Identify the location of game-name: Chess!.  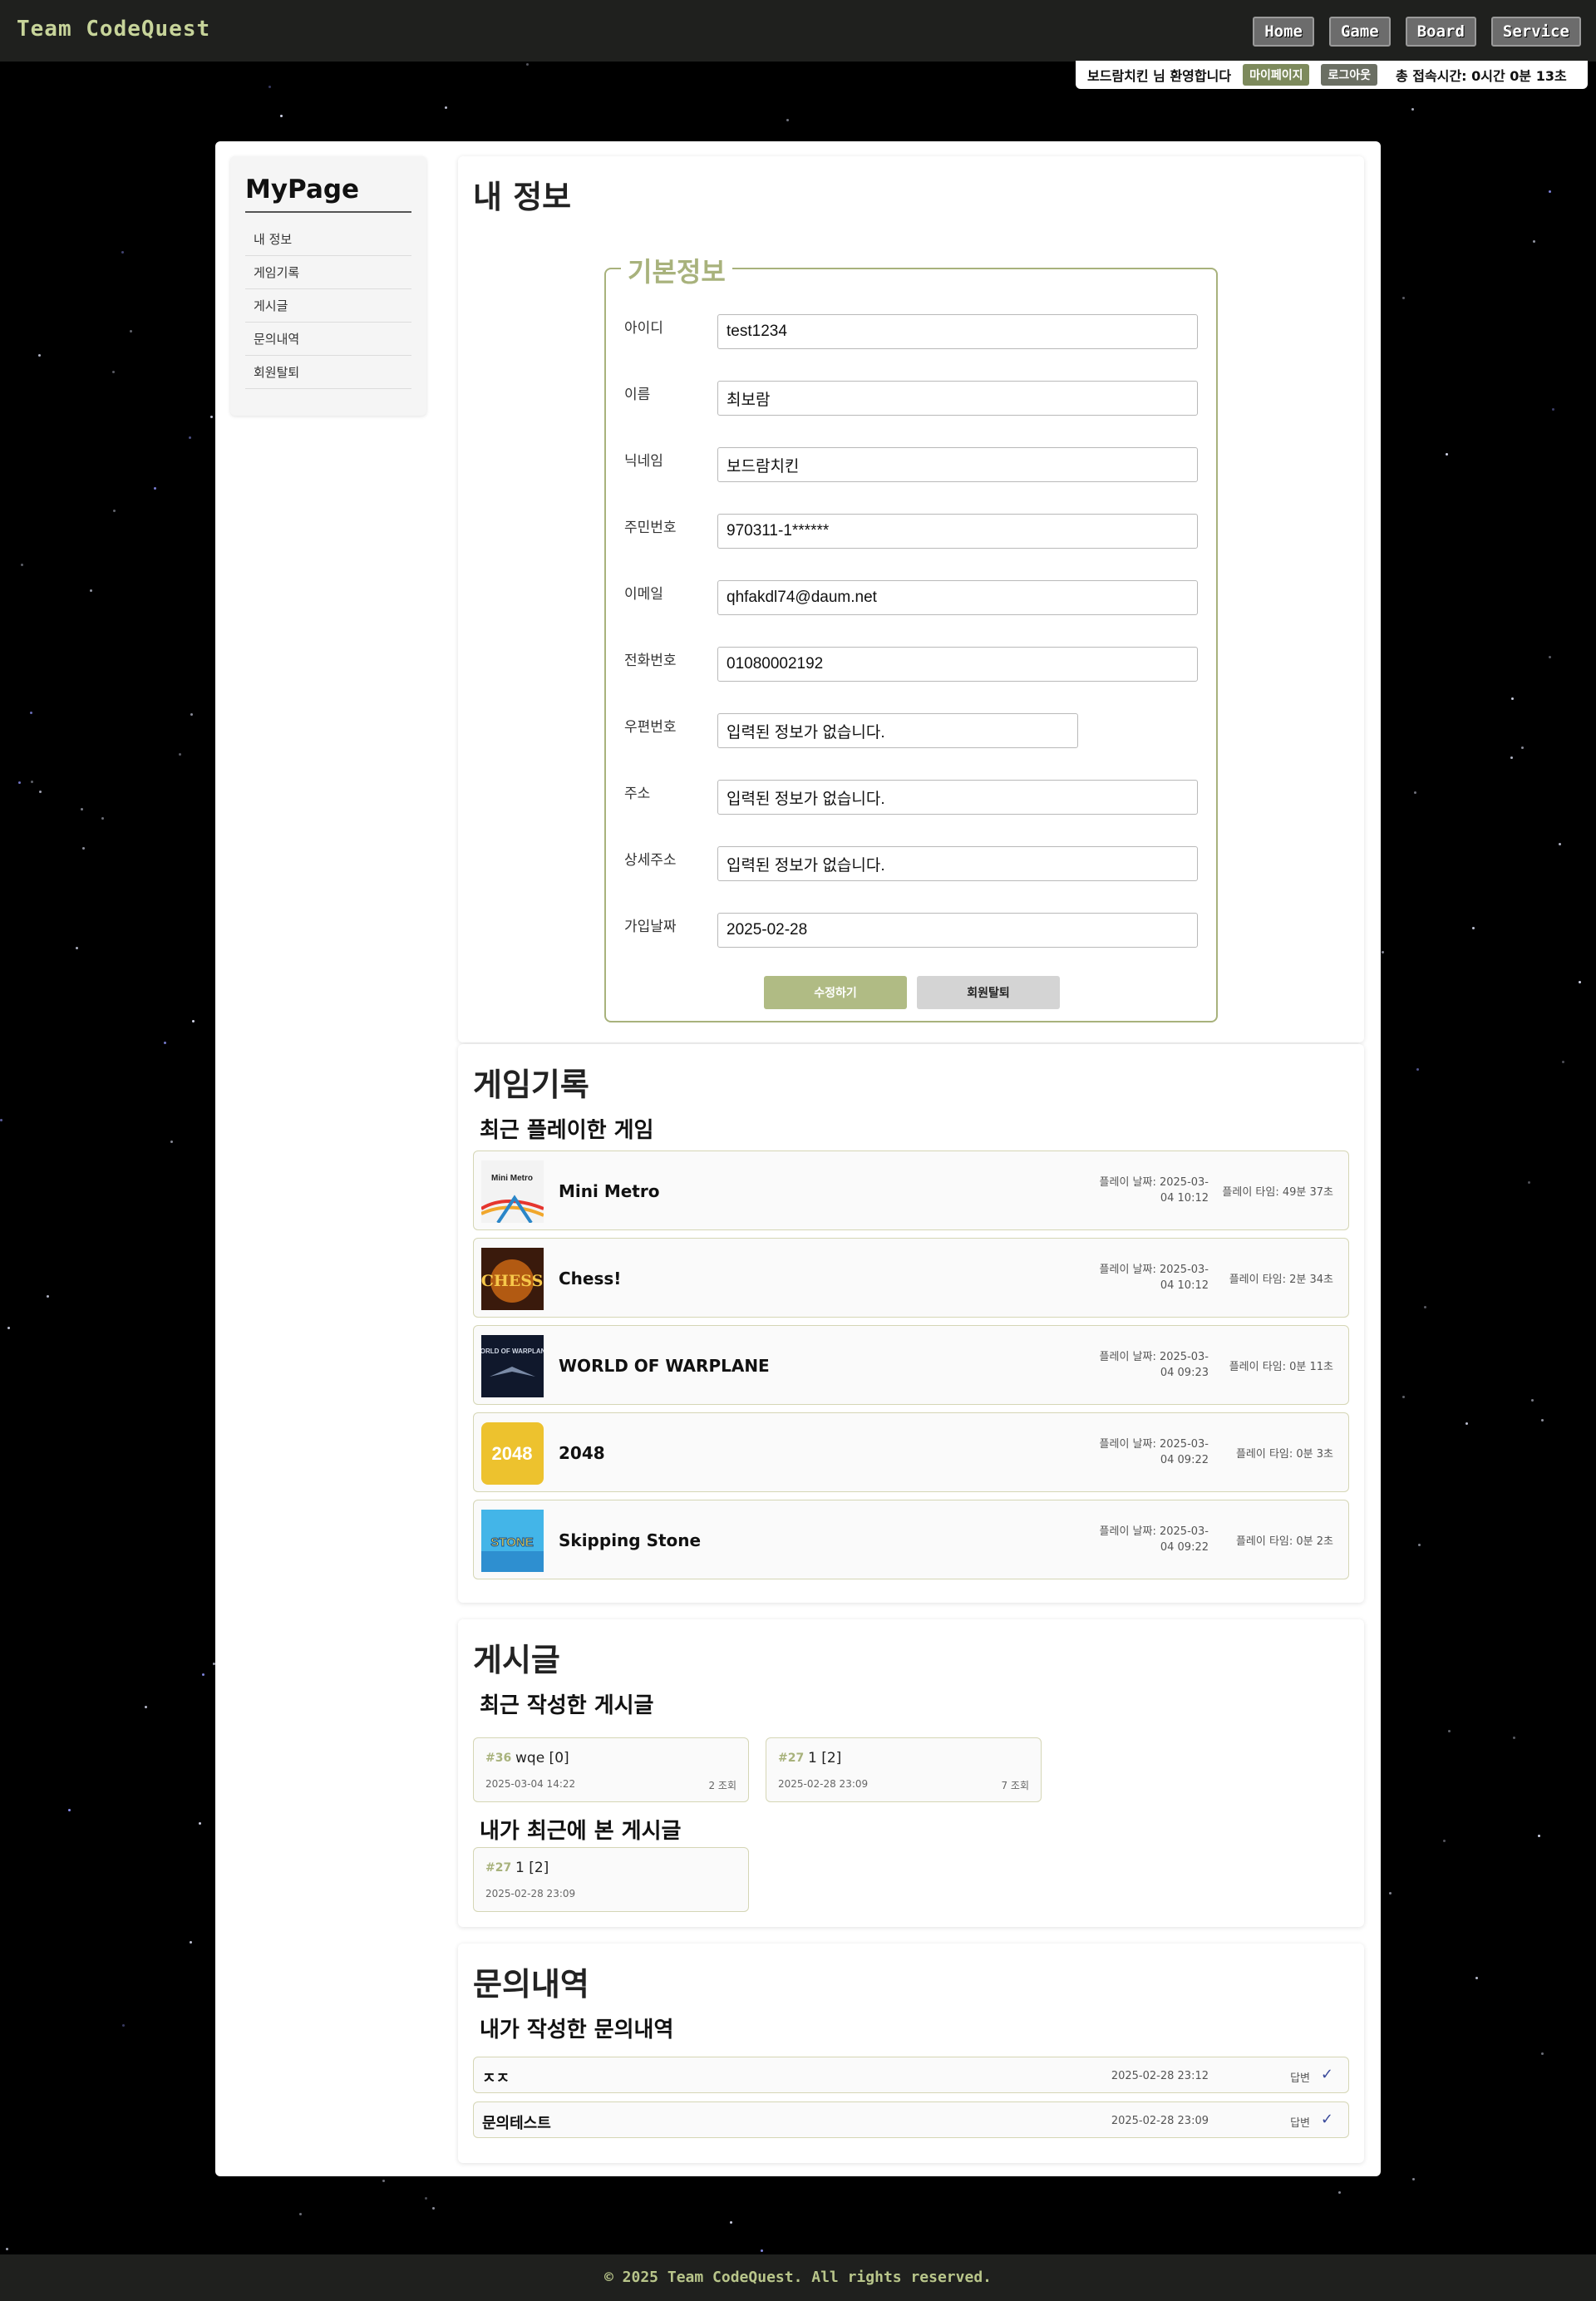
(590, 1278).